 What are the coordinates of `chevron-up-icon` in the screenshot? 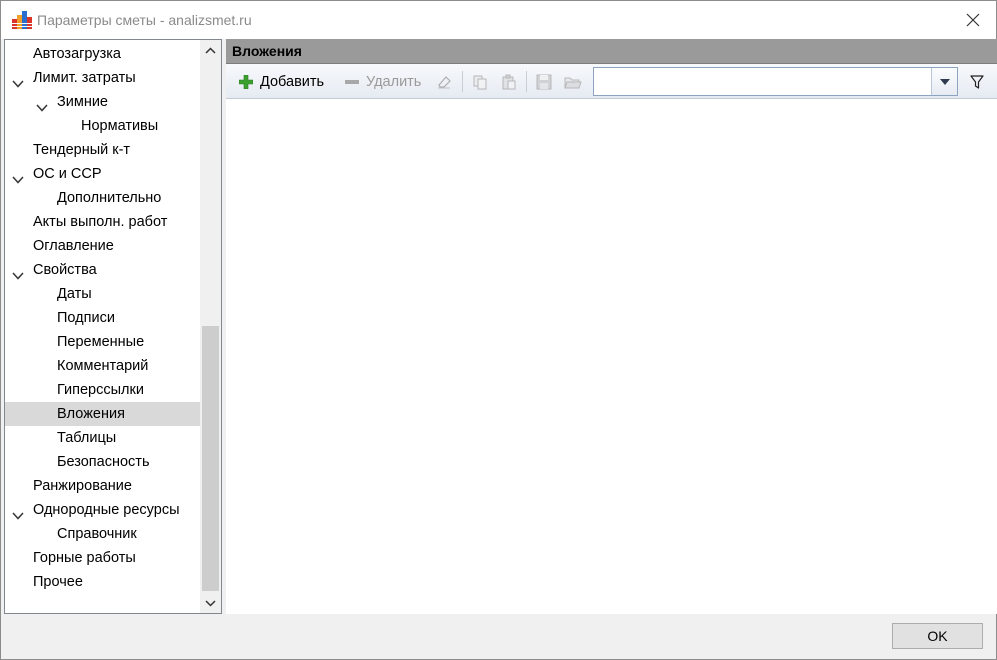 It's located at (210, 50).